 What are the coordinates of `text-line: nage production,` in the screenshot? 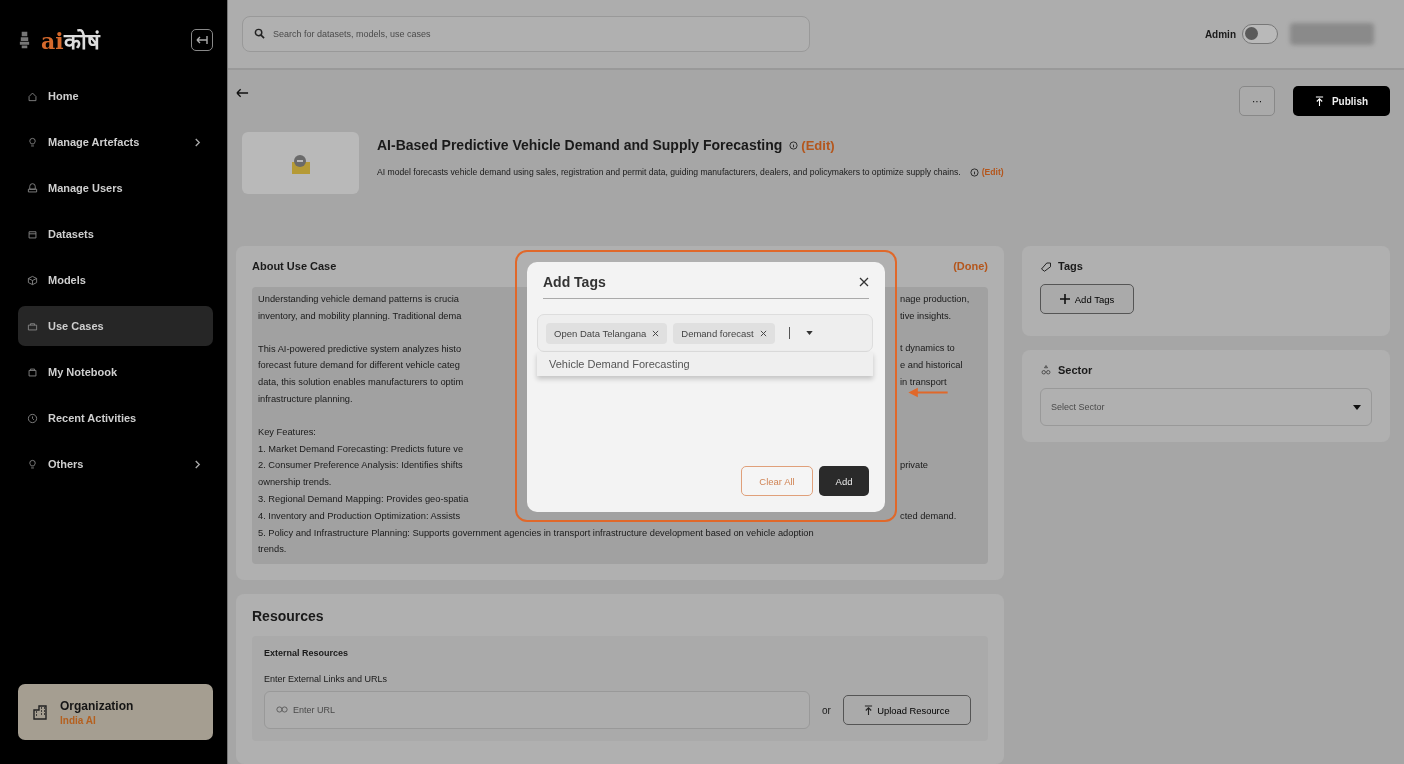 It's located at (935, 299).